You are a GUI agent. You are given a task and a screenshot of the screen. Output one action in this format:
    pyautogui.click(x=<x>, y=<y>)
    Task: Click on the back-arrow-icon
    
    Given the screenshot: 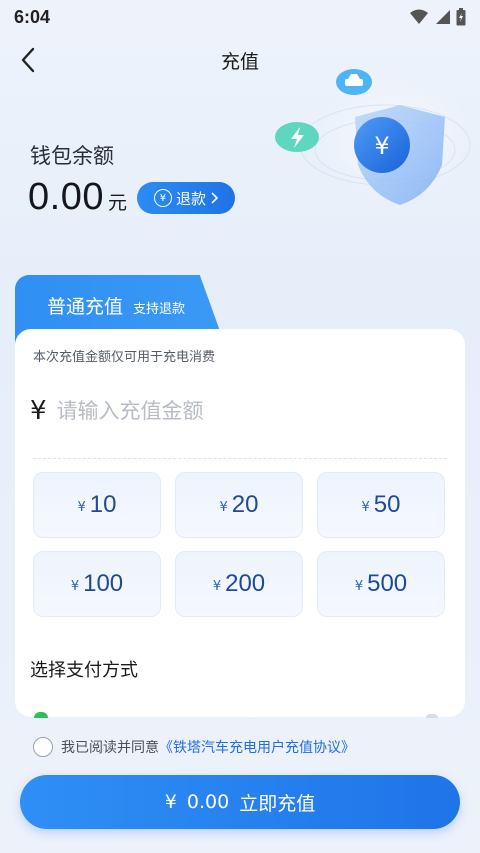 What is the action you would take?
    pyautogui.click(x=28, y=60)
    